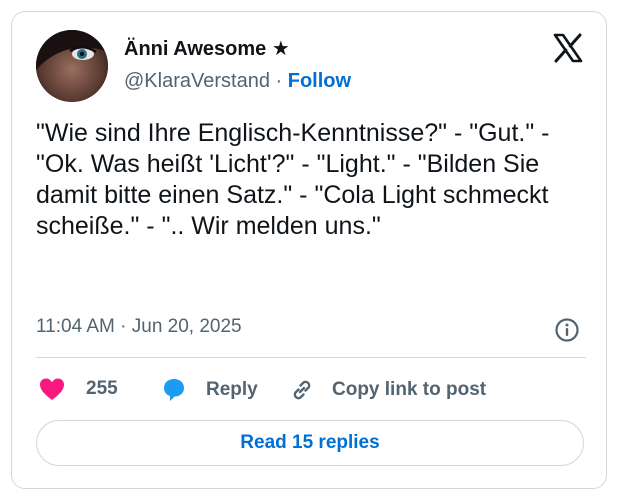  What do you see at coordinates (232, 389) in the screenshot?
I see `reply-label: Reply` at bounding box center [232, 389].